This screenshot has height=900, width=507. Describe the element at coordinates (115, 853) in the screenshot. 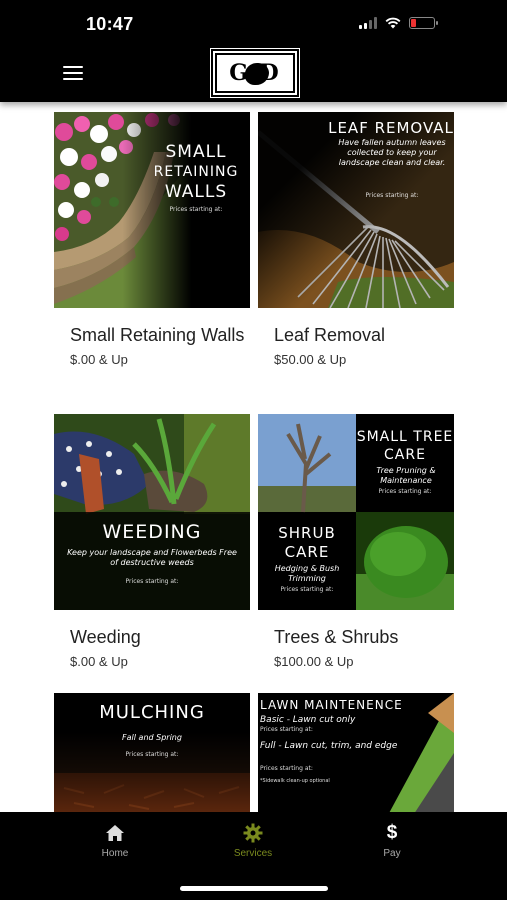

I see `tab-label: Home` at that location.